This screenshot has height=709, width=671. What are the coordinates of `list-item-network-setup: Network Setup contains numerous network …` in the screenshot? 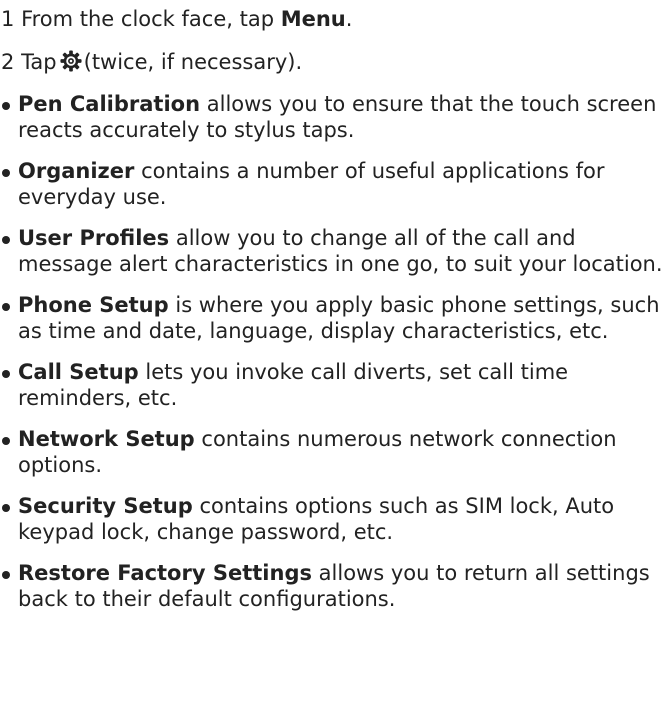 It's located at (335, 452).